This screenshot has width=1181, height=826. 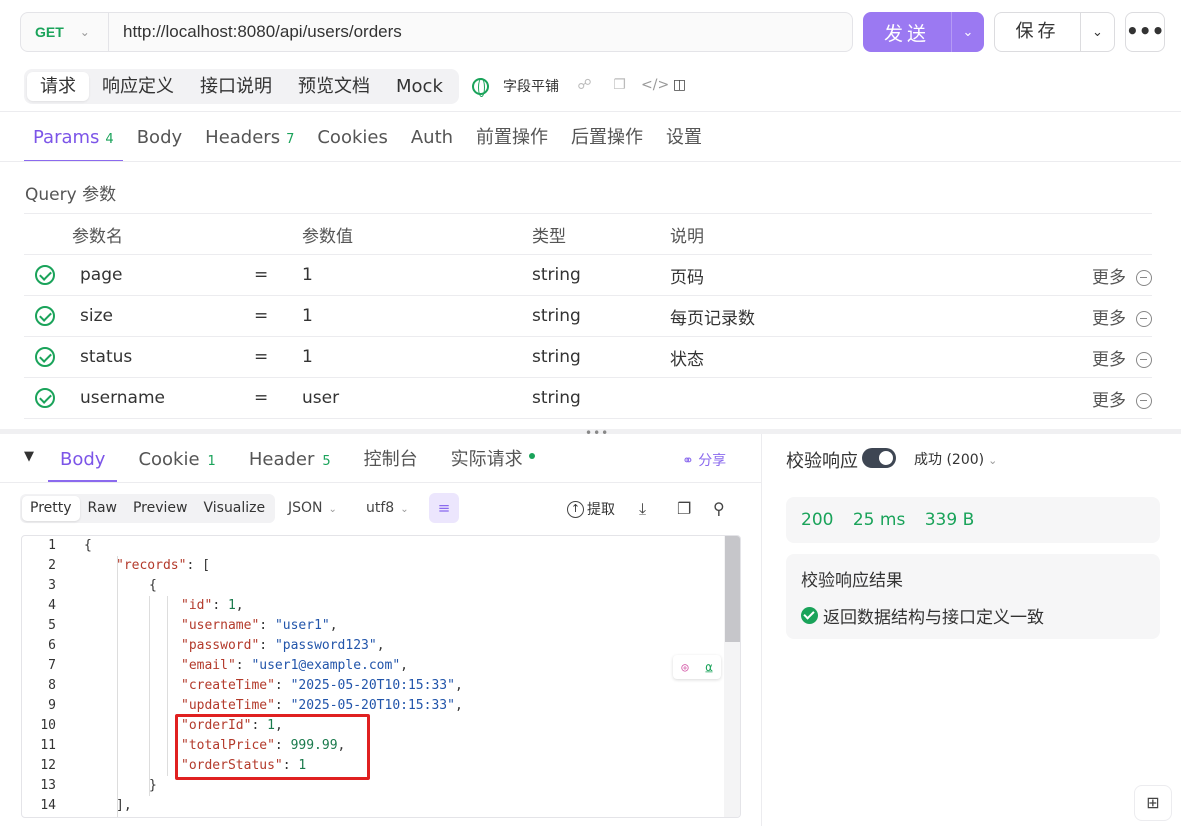 What do you see at coordinates (51, 508) in the screenshot?
I see `format-pretty: Pretty` at bounding box center [51, 508].